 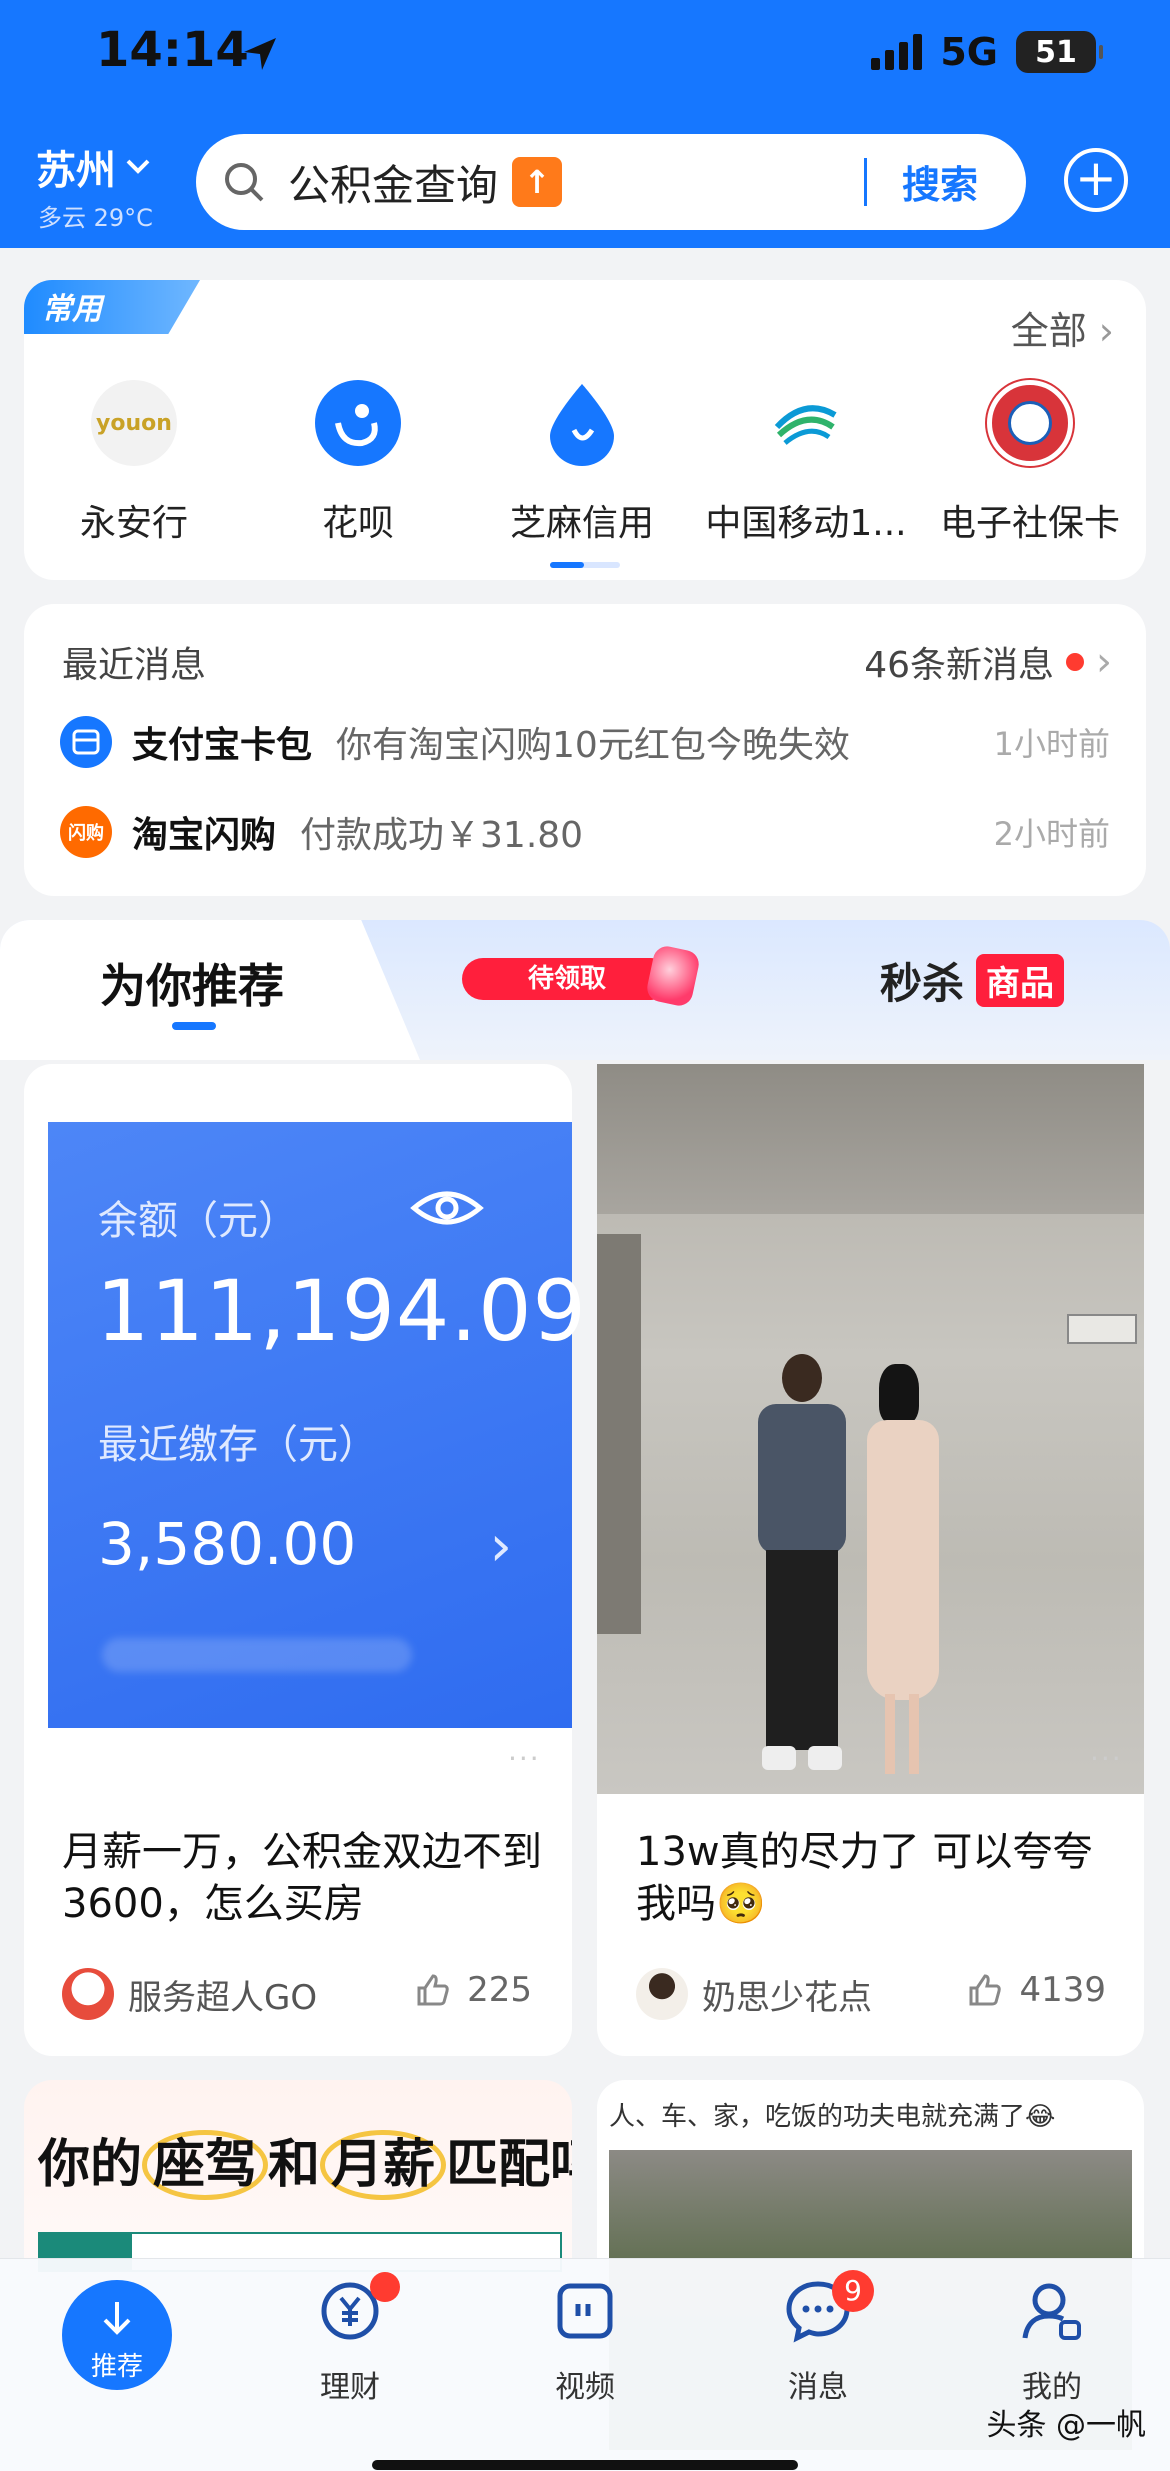 I want to click on messages-count-label: 46条新消息, so click(x=959, y=665).